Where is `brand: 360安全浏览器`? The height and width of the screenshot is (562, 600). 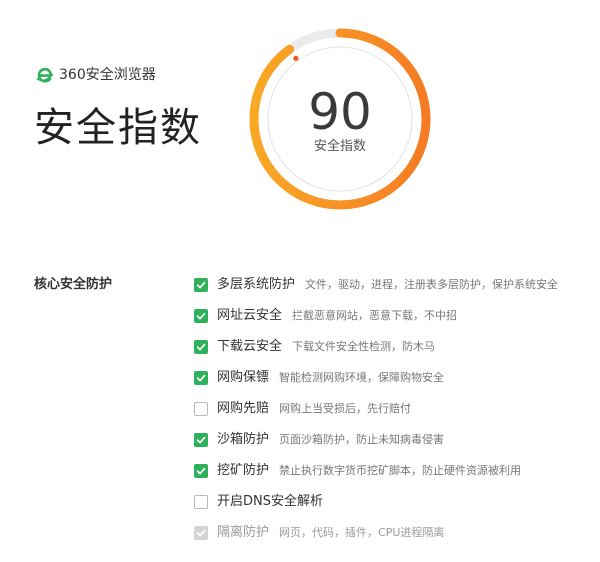 brand: 360安全浏览器 is located at coordinates (96, 75).